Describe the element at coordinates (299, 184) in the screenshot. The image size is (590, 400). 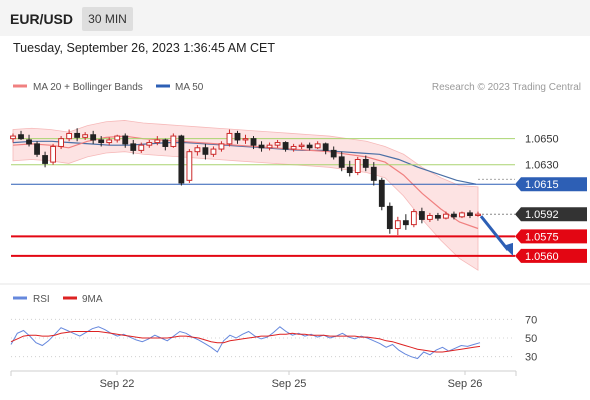
I see `level-pivot: 1.0615` at that location.